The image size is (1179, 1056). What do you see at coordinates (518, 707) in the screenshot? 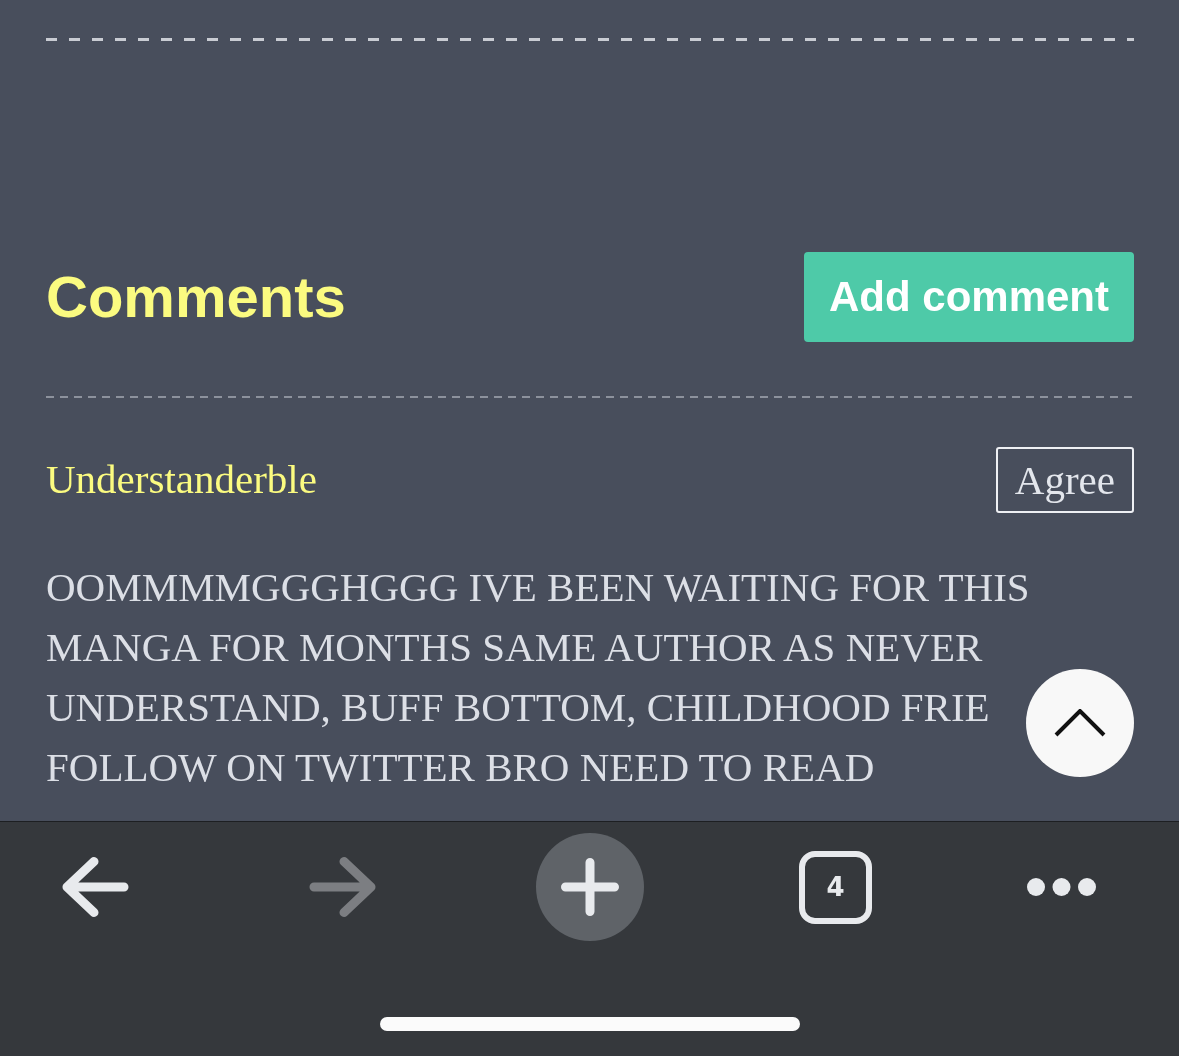
I see `comment-text-line: UNDERSTAND, BUFF BOTTOM, CHILDHOOD FRIE` at bounding box center [518, 707].